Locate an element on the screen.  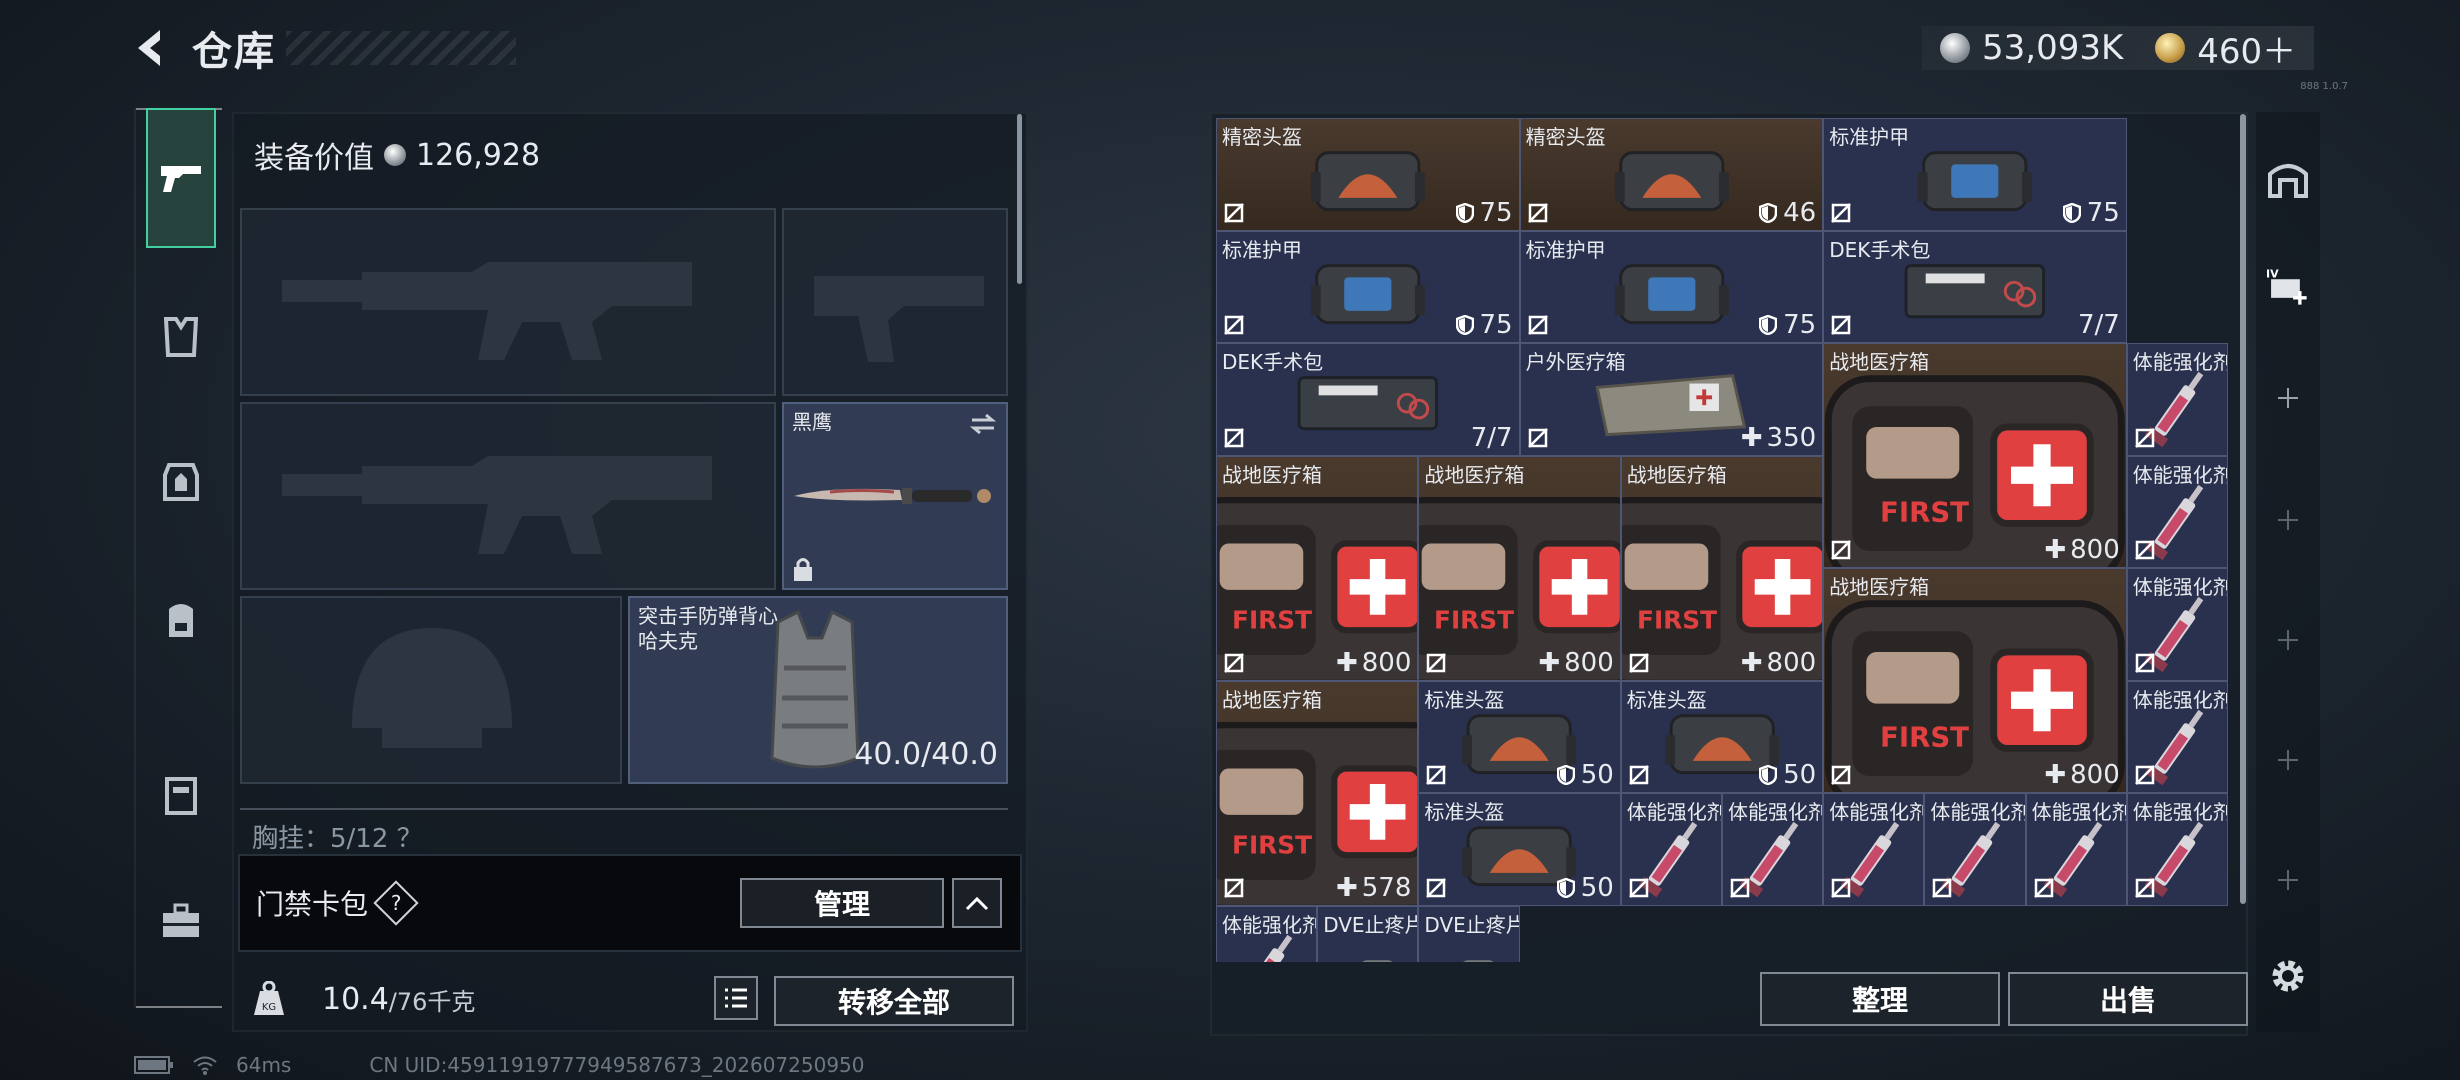
manage-button: 管理 is located at coordinates (842, 903).